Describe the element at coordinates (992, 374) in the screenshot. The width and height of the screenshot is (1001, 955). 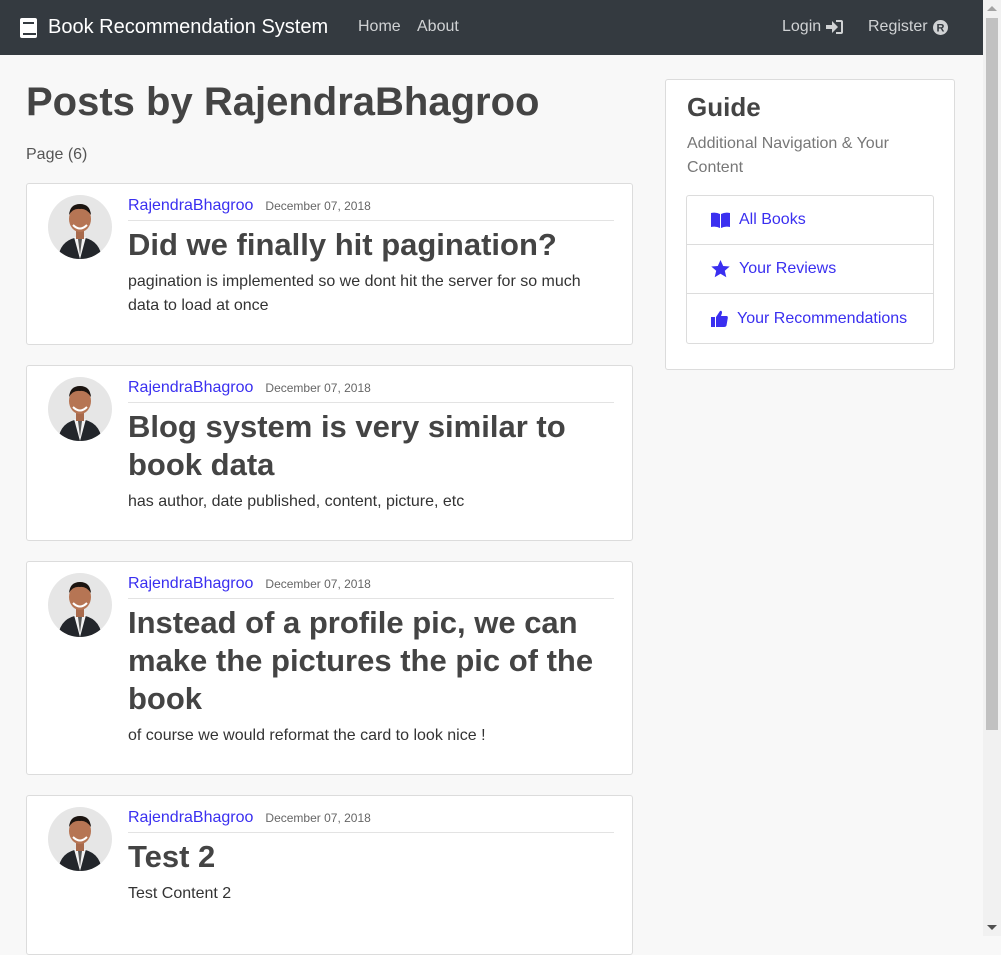
I see `scrollbar-thumb` at that location.